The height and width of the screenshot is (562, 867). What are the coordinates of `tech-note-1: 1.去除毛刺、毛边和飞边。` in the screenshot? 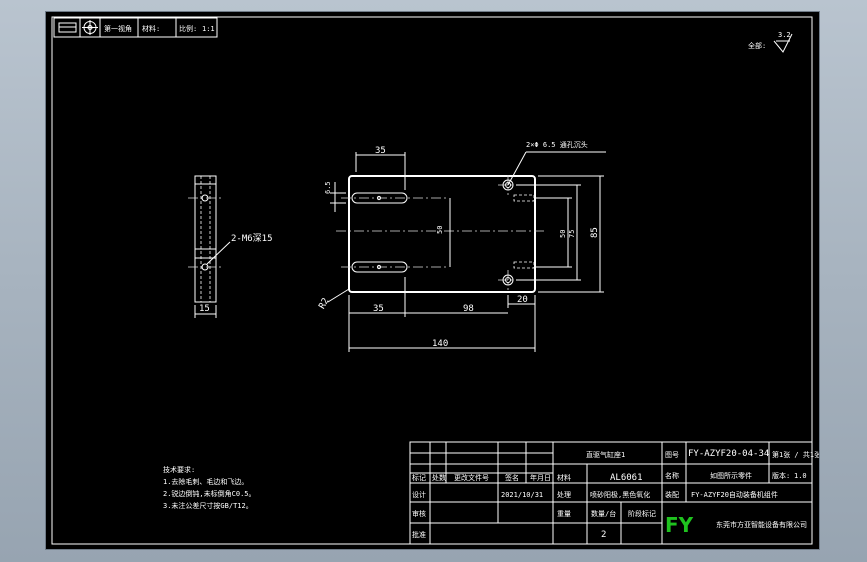 It's located at (205, 481).